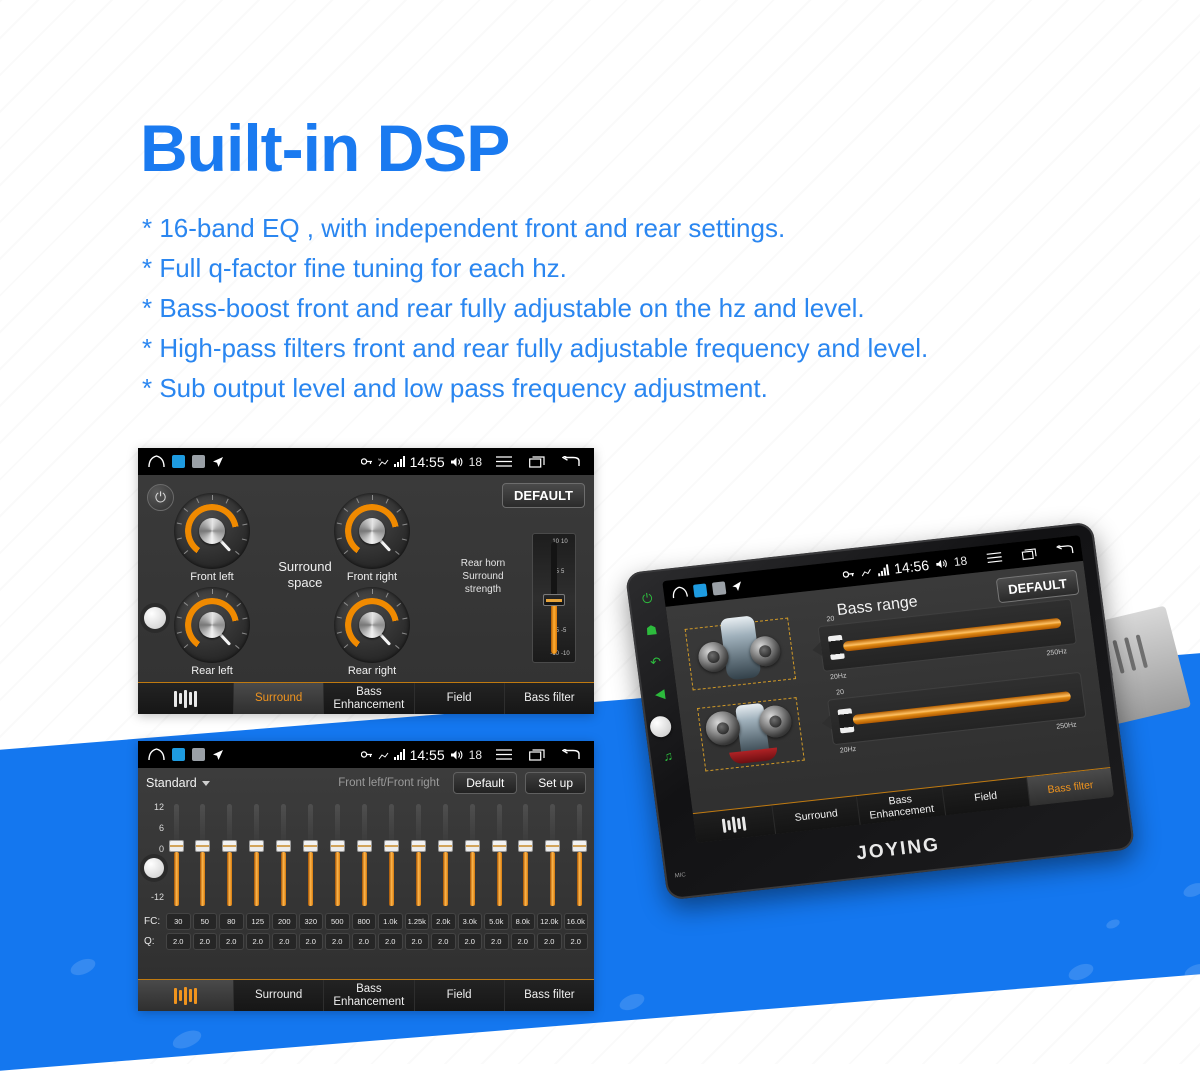  Describe the element at coordinates (284, 921) in the screenshot. I see `eq-fc-cell: 200` at that location.